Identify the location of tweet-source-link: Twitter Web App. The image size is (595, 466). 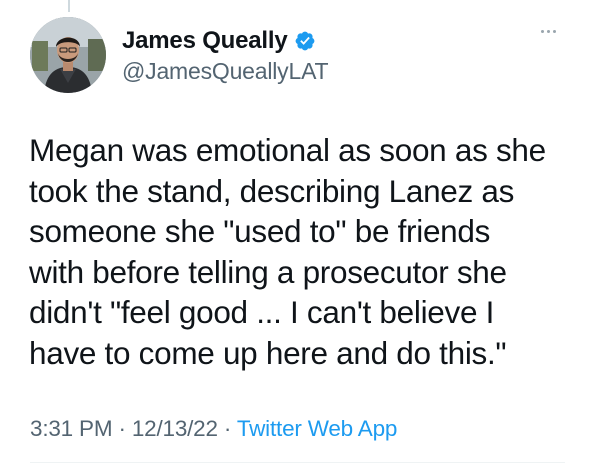
(317, 428).